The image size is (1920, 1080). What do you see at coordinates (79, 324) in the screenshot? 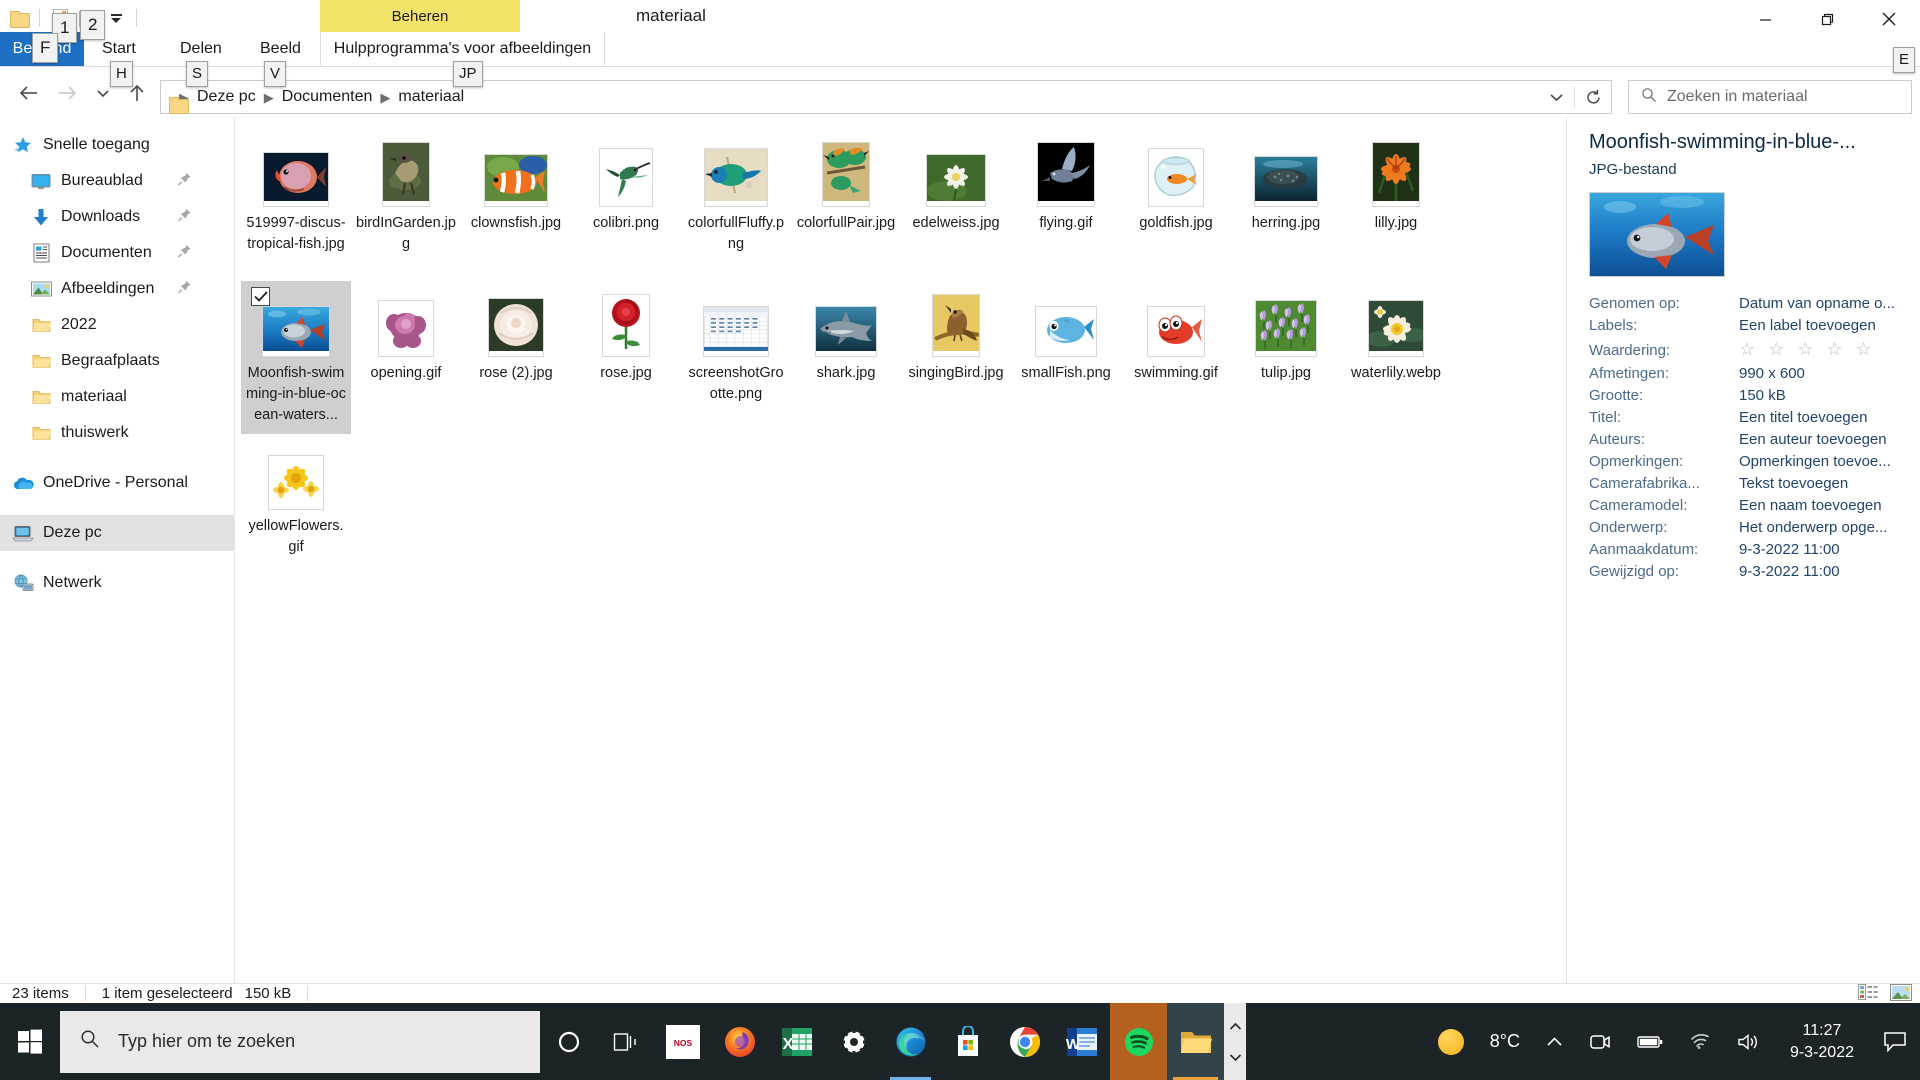
I see `sidebar-item-label: 2022` at bounding box center [79, 324].